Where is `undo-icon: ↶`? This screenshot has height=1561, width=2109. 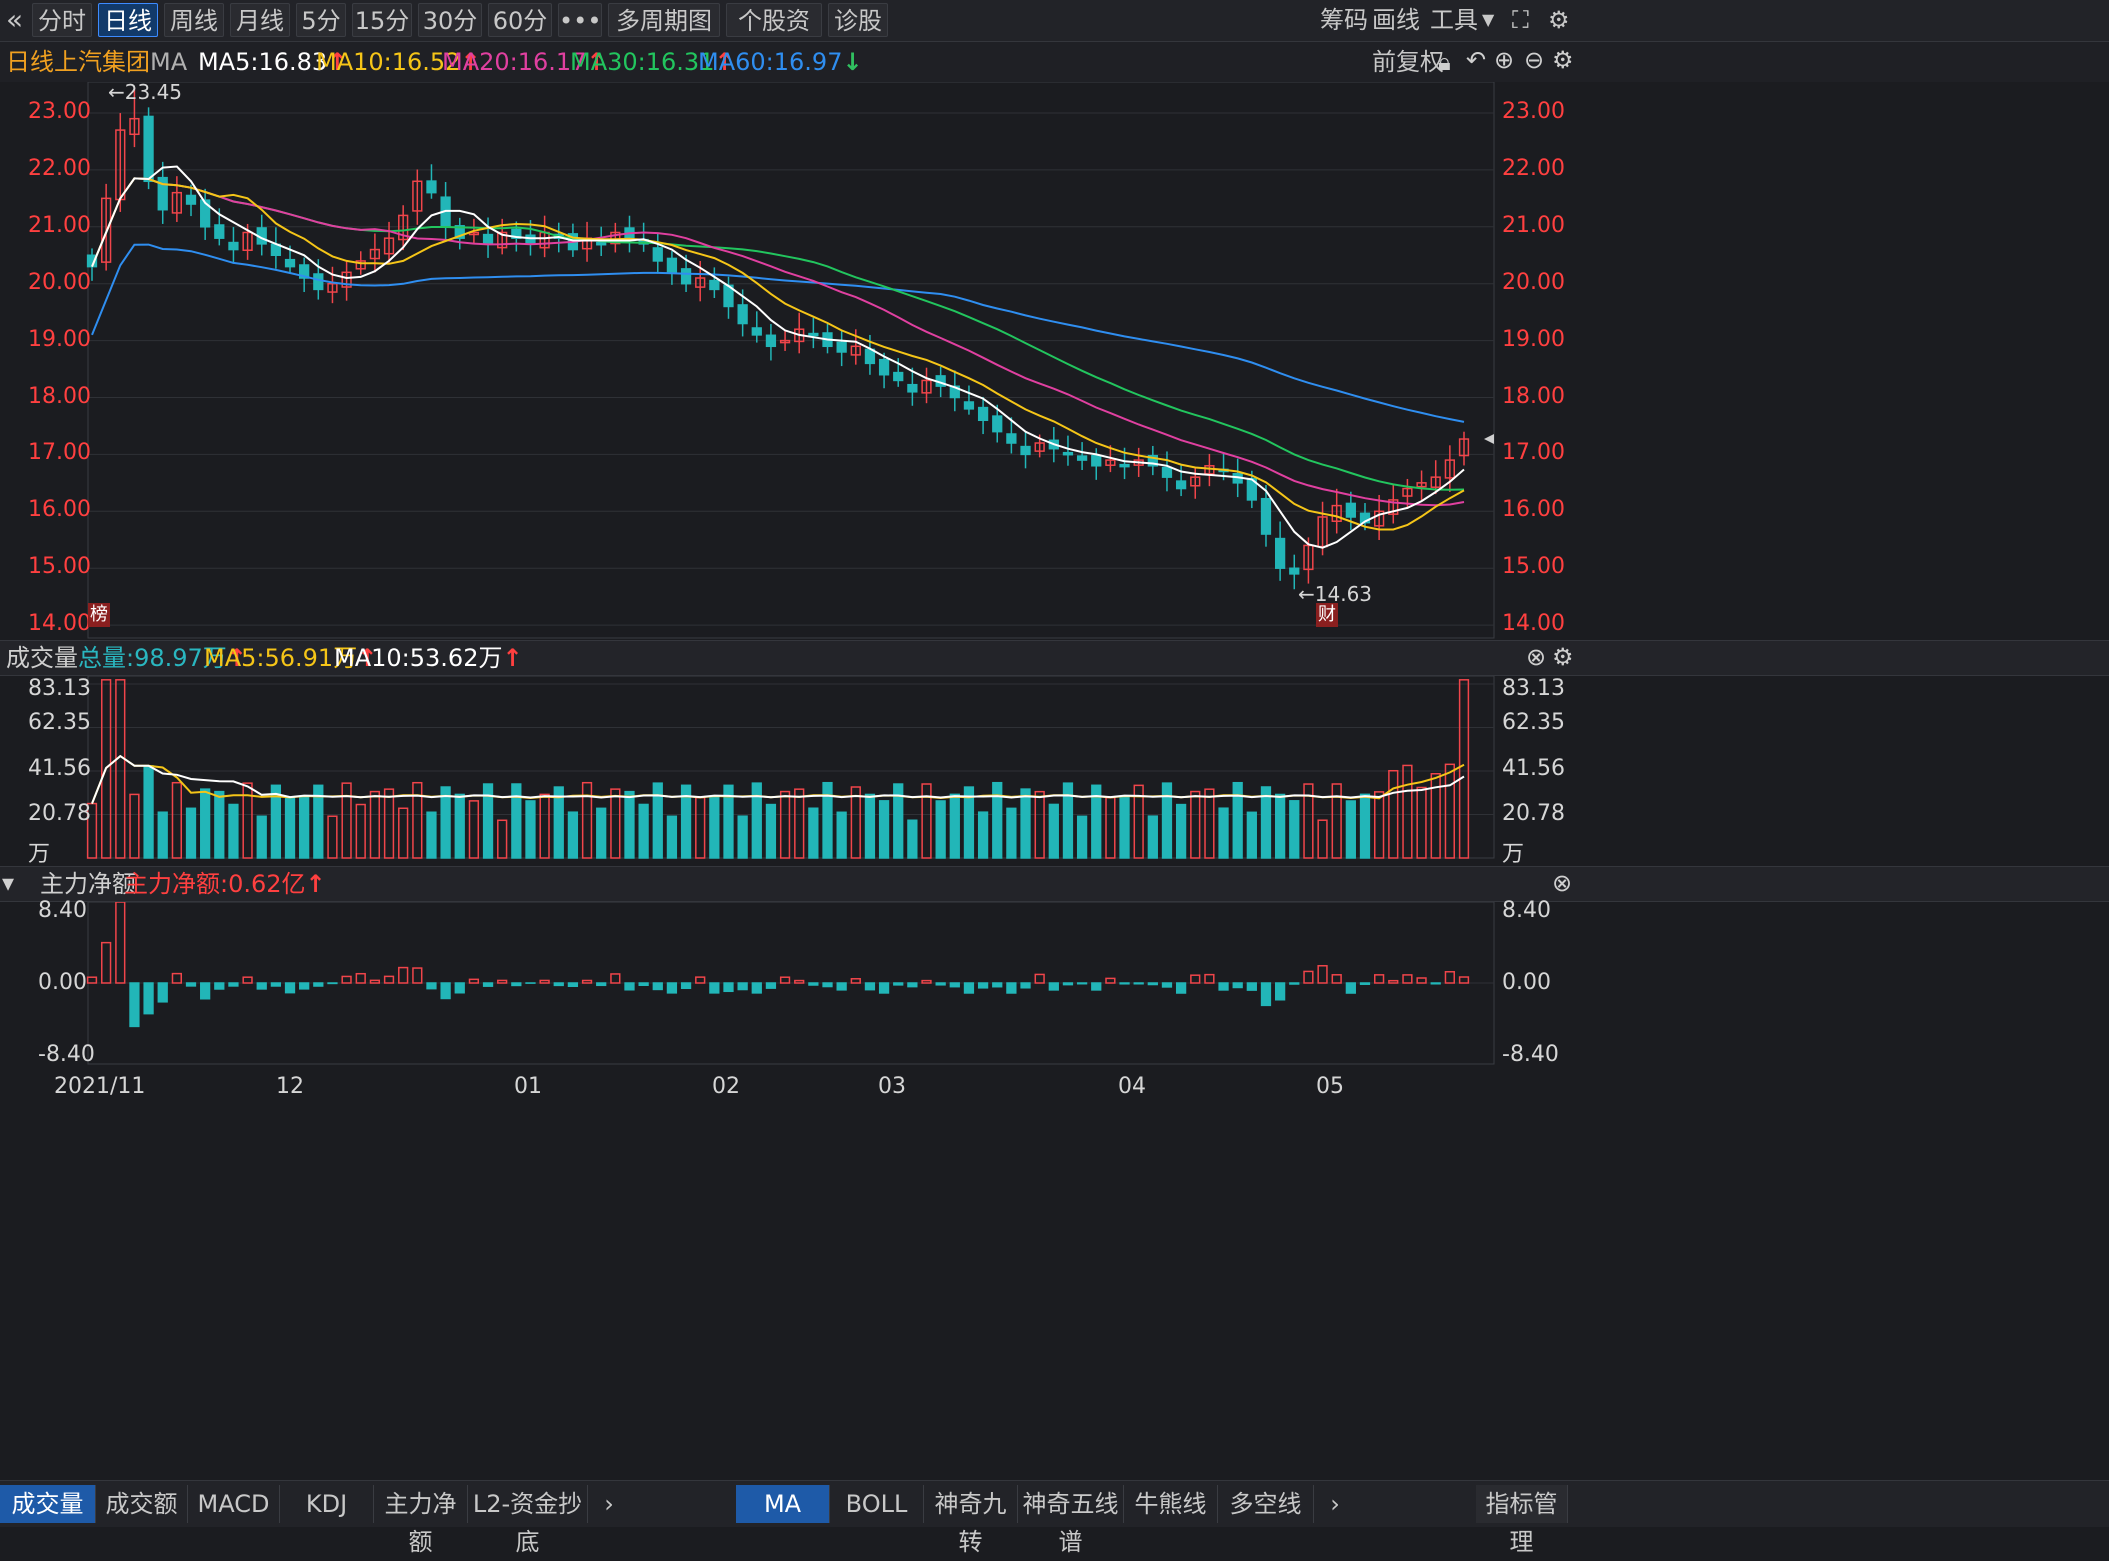
undo-icon: ↶ is located at coordinates (1476, 60).